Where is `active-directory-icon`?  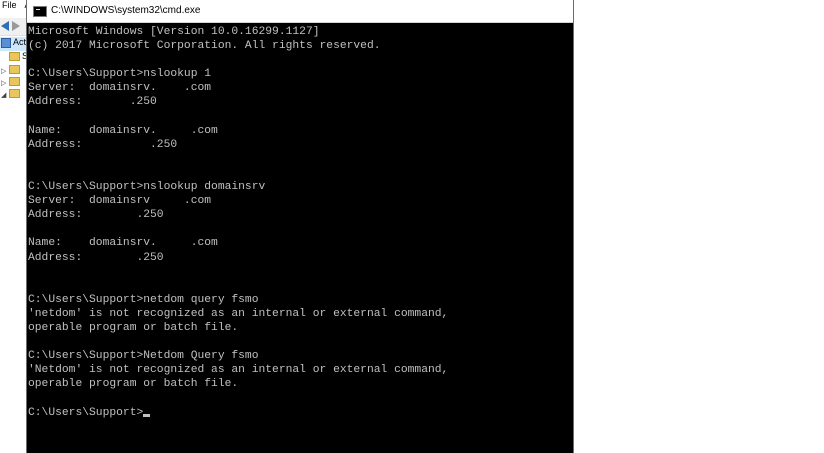 active-directory-icon is located at coordinates (6, 42).